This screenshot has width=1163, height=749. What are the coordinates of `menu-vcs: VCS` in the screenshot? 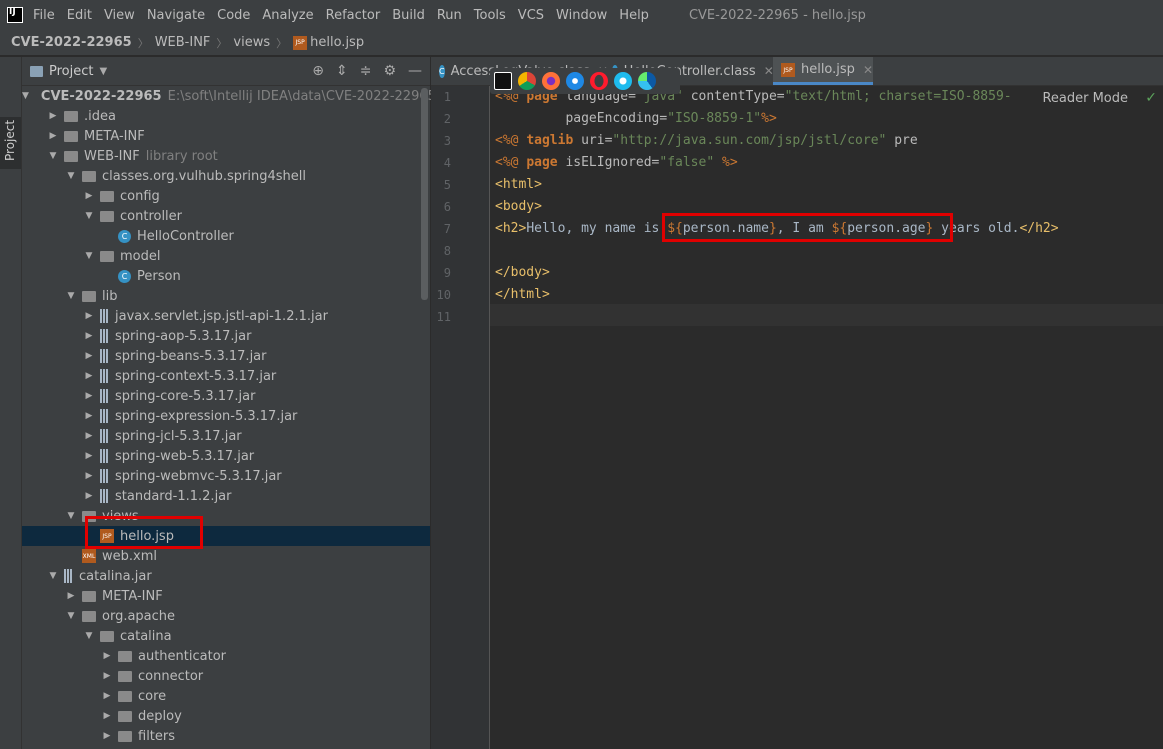 It's located at (531, 15).